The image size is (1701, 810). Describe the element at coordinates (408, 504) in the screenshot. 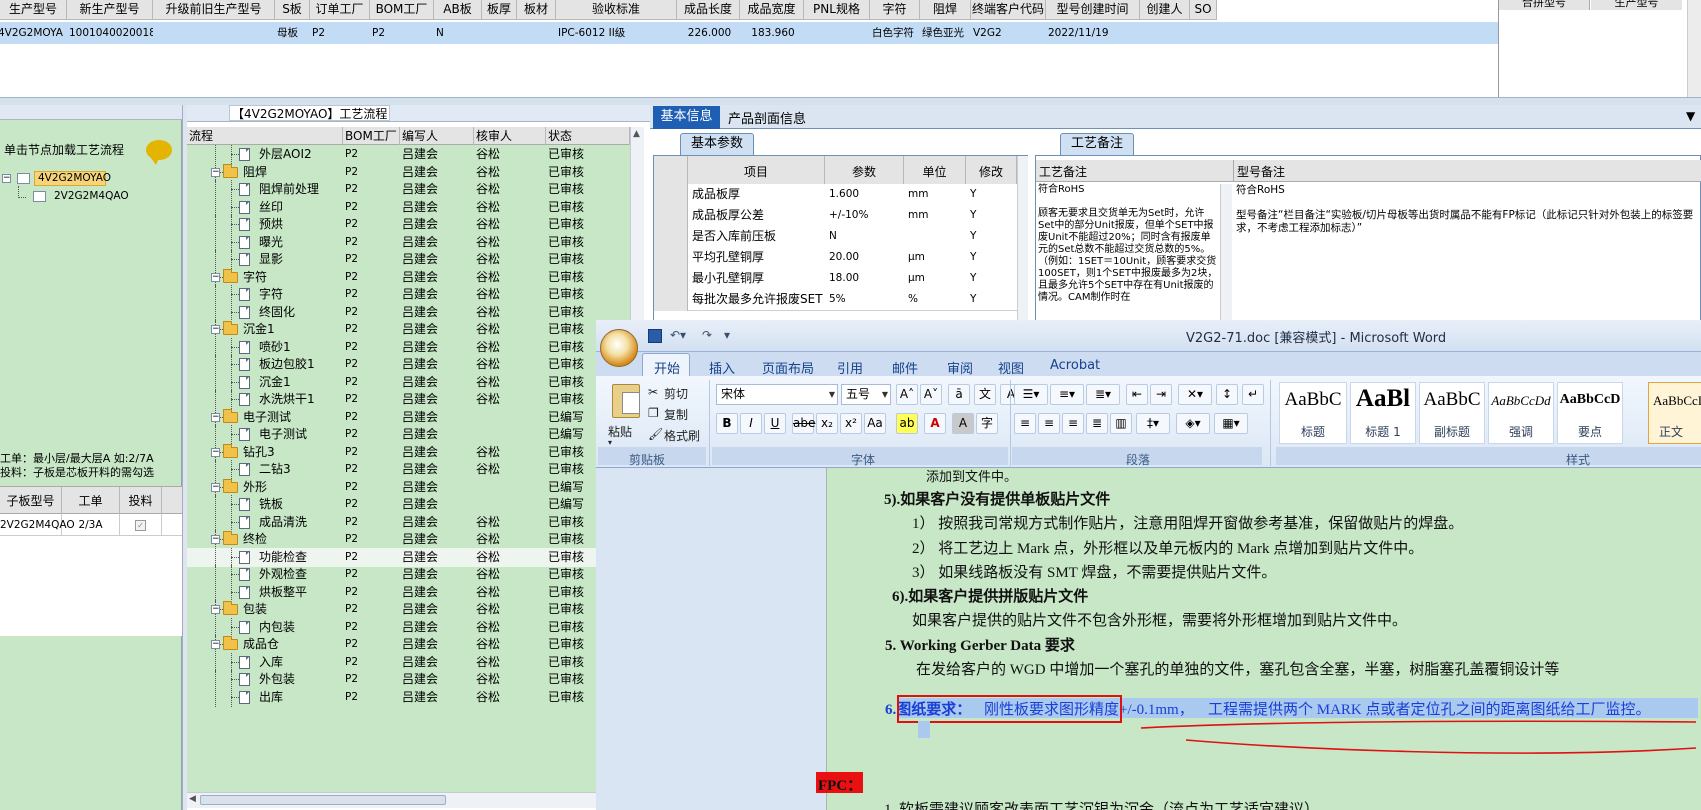

I see `process-row: 铣板 P2 吕建会 已编写` at that location.